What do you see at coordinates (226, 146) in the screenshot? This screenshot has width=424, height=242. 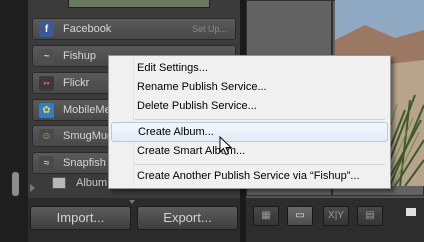 I see `mouse-cursor-icon` at bounding box center [226, 146].